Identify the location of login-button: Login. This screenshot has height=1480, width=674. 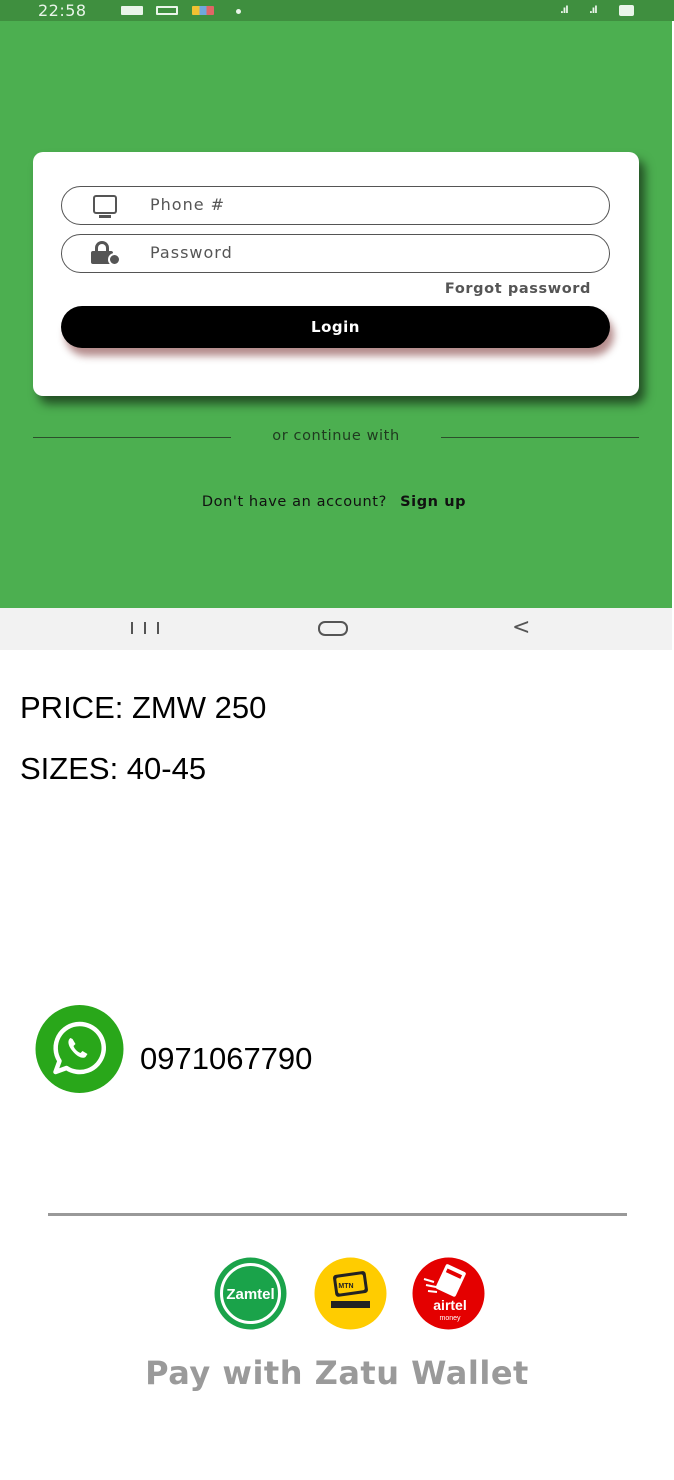
(335, 327).